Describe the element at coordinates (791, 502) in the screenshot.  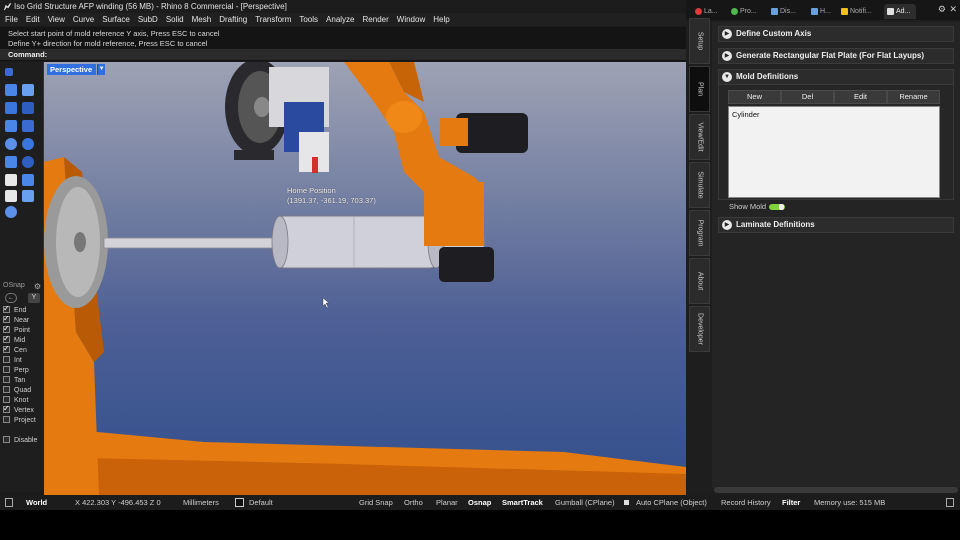
I see `filter-toggle: Filter` at that location.